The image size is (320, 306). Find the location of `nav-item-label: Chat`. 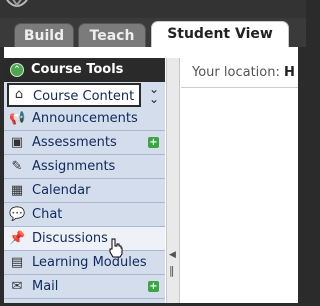

nav-item-label: Chat is located at coordinates (47, 214).